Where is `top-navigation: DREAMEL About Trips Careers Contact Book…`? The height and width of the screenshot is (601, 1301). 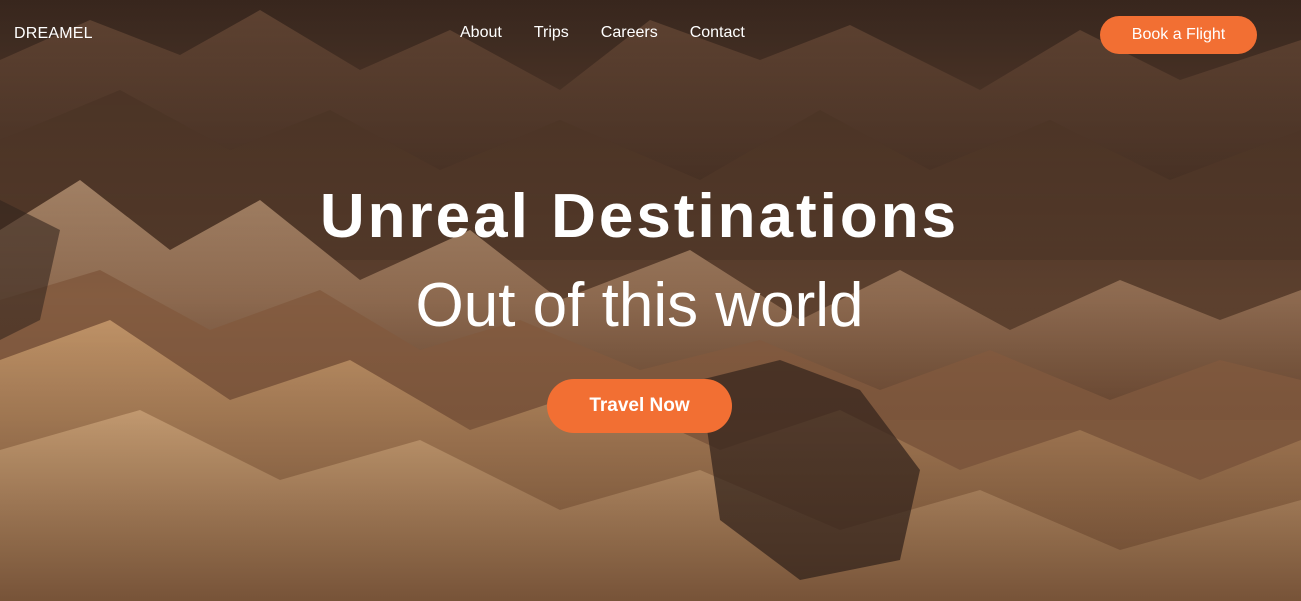 top-navigation: DREAMEL About Trips Careers Contact Book… is located at coordinates (650, 35).